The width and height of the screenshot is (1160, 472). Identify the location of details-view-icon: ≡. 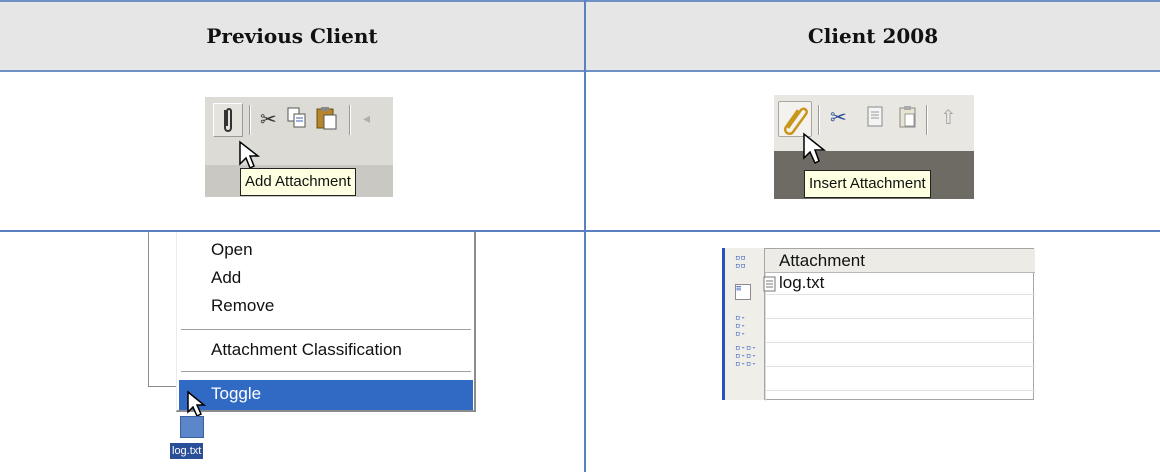
(743, 292).